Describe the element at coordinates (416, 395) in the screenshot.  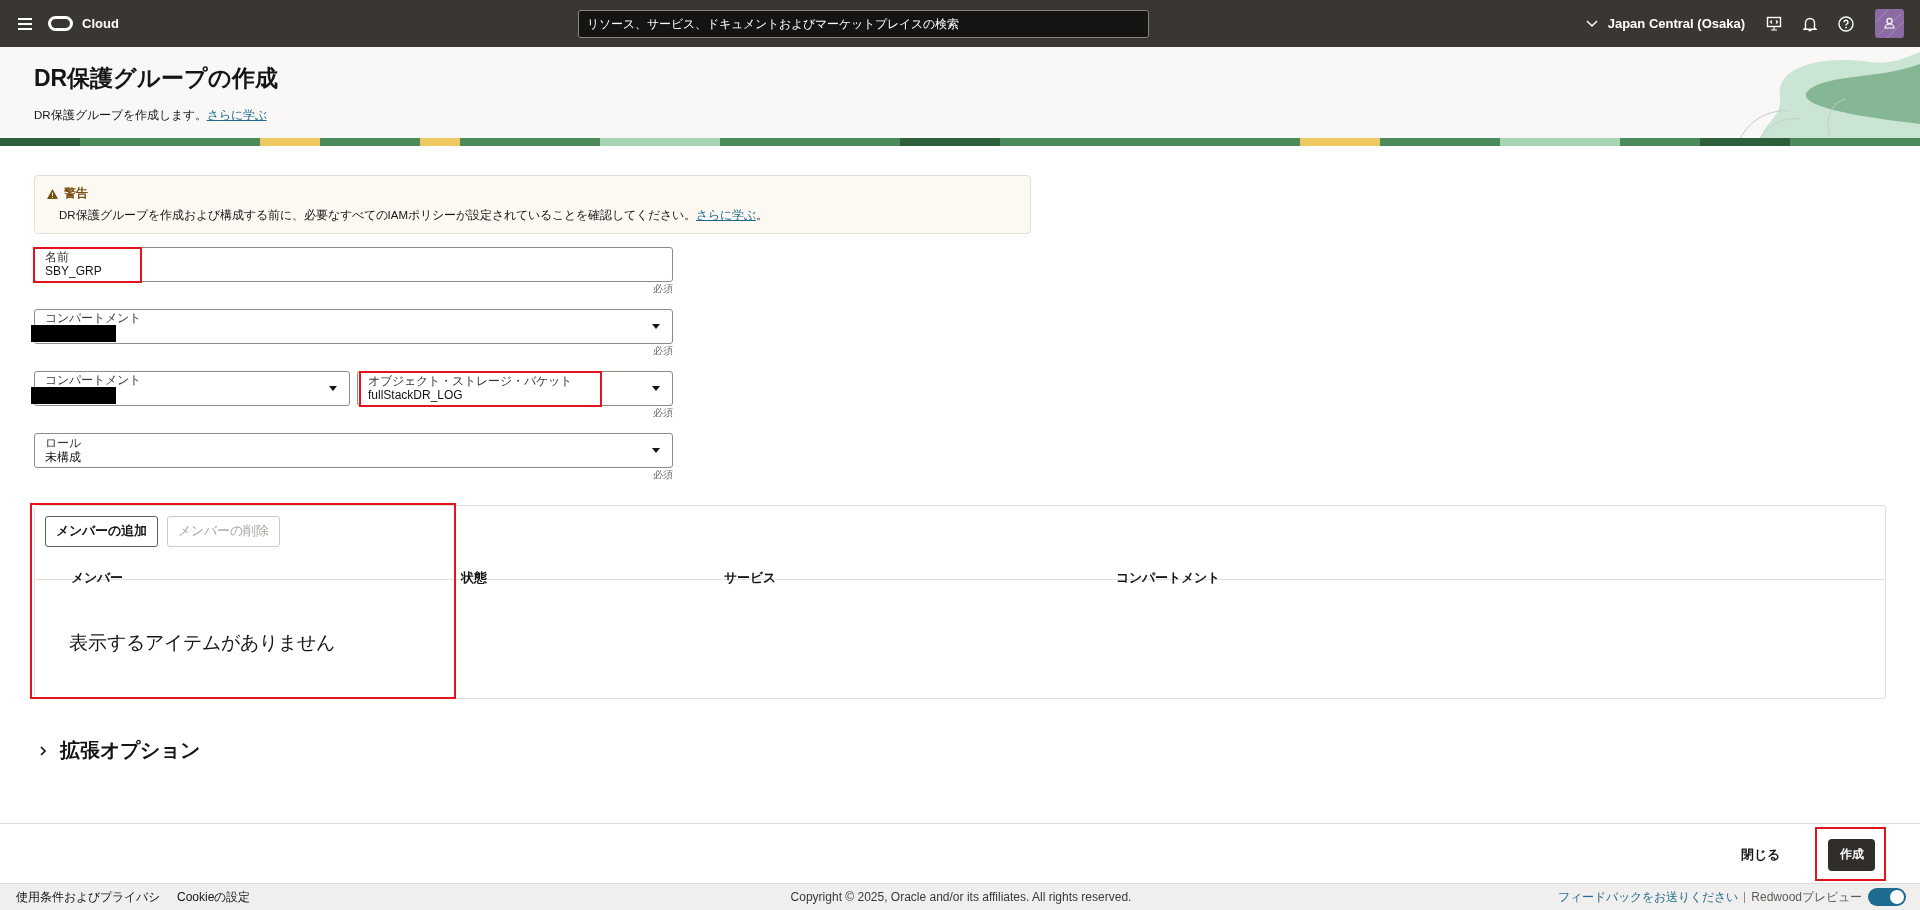
I see `field-value: fullStackDR_LOG` at that location.